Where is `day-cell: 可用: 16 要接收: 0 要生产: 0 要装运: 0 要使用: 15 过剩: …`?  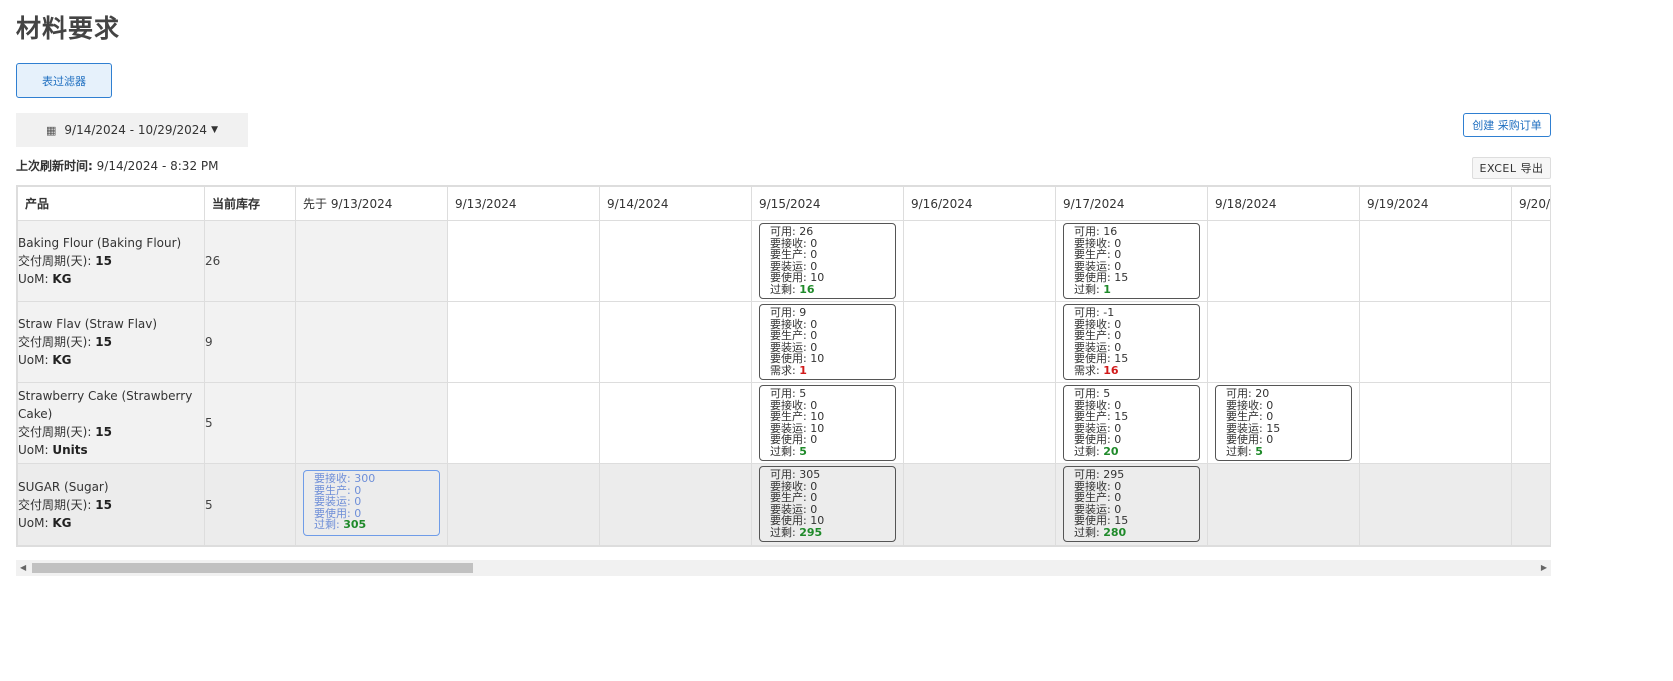 day-cell: 可用: 16 要接收: 0 要生产: 0 要装运: 0 要使用: 15 过剩: … is located at coordinates (1131, 261).